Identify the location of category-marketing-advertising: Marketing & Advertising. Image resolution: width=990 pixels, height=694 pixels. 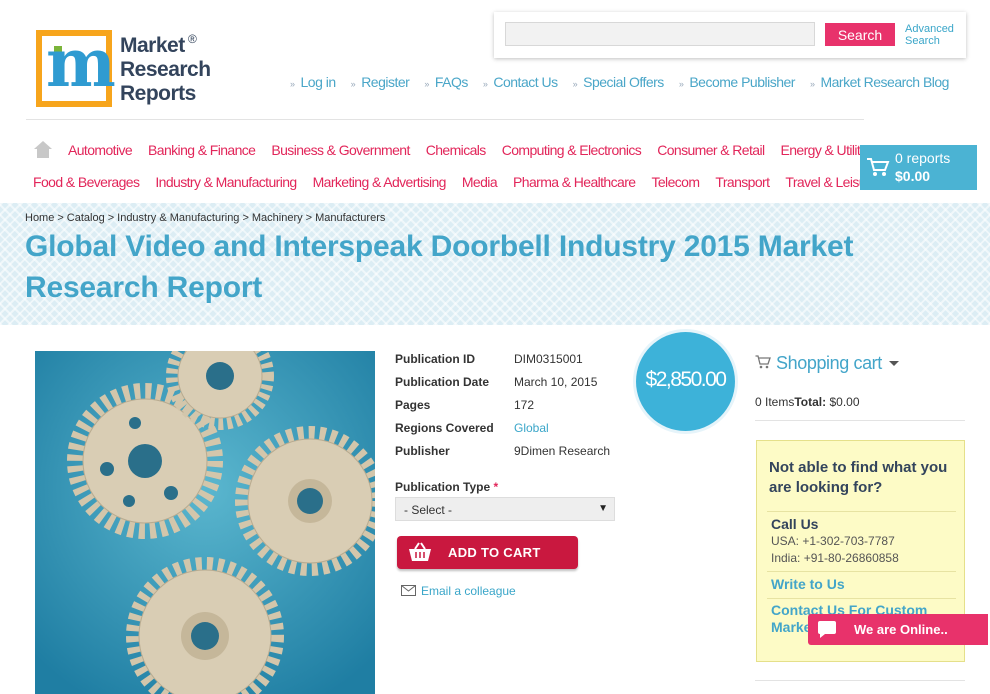
(380, 184).